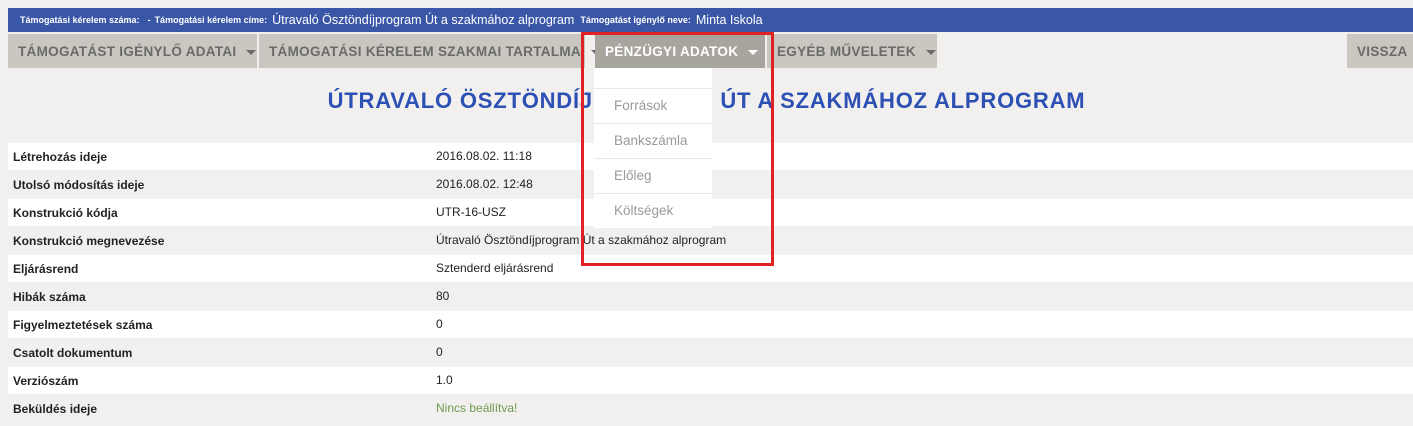 This screenshot has width=1413, height=426. I want to click on back-button-label: VISSZA, so click(1382, 51).